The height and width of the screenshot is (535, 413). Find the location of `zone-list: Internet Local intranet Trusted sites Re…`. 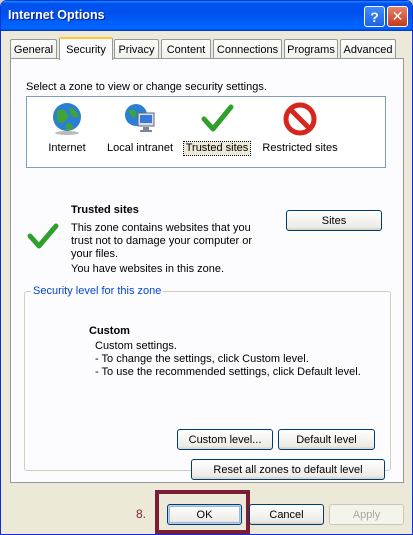

zone-list: Internet Local intranet Trusted sites Re… is located at coordinates (206, 132).